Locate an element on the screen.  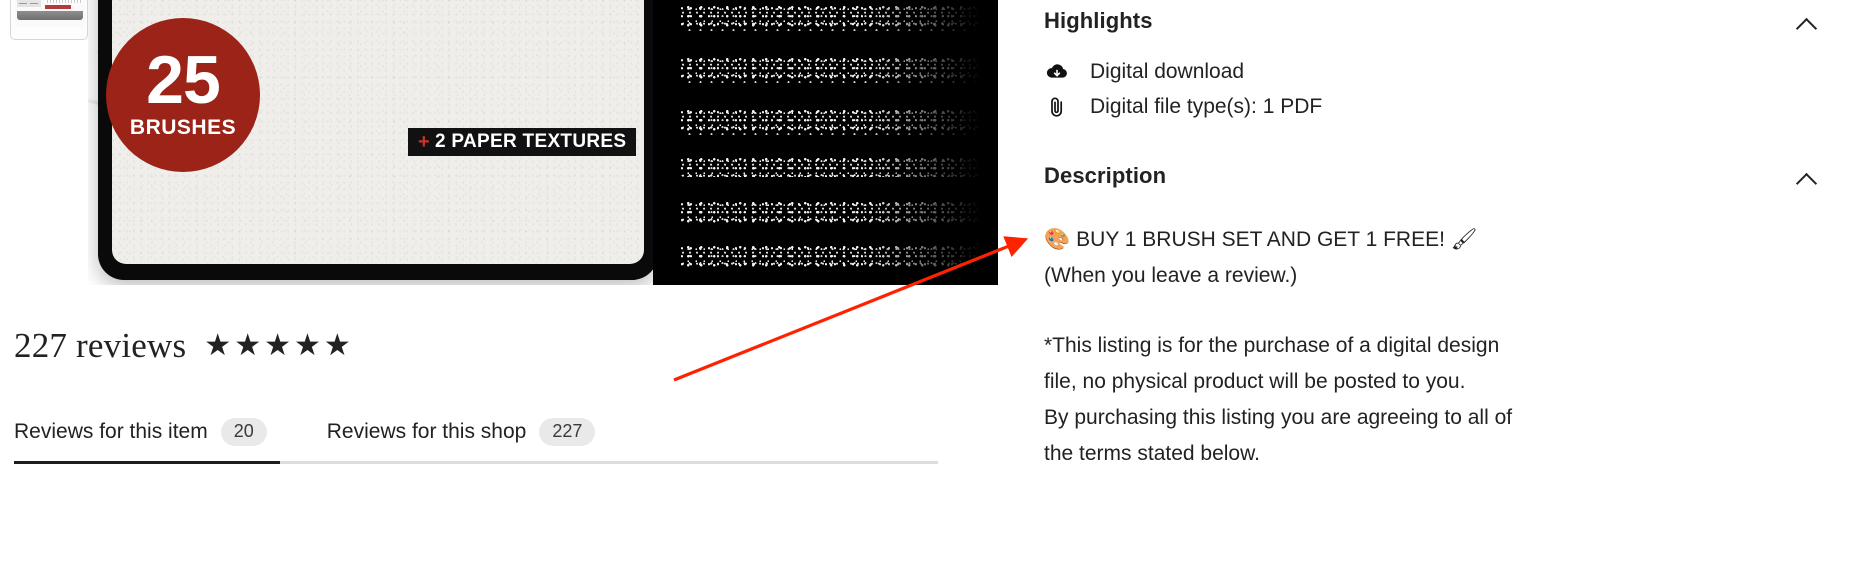
description-section-header: Description is located at coordinates (1432, 177).